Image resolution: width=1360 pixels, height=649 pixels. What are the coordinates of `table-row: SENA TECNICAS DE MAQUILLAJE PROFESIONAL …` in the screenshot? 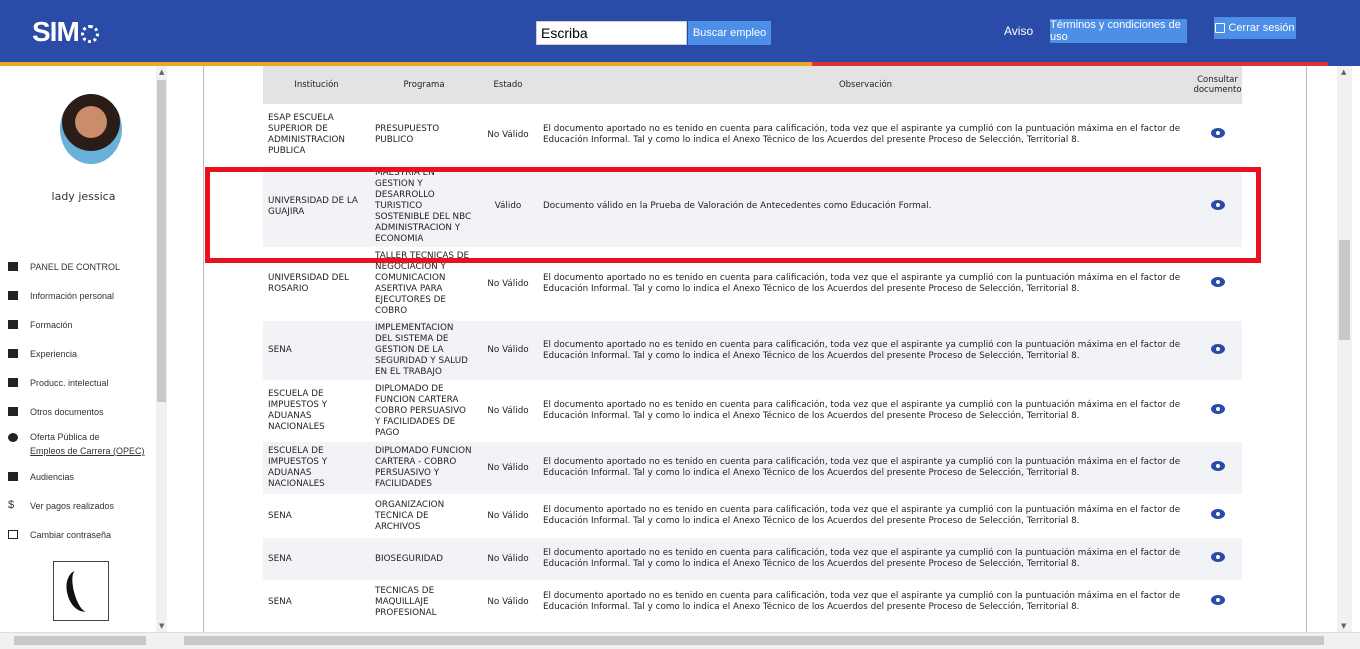 It's located at (752, 602).